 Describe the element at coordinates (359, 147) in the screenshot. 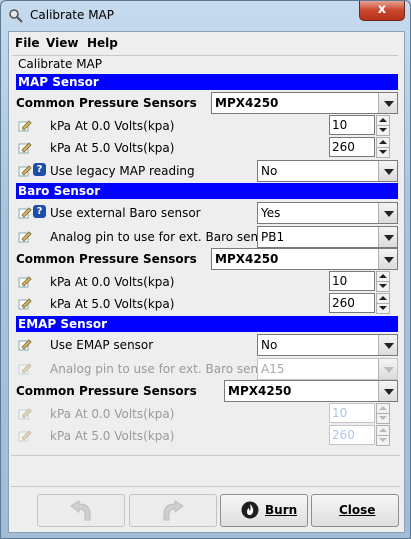

I see `map-kpa5-spinner: 260` at that location.